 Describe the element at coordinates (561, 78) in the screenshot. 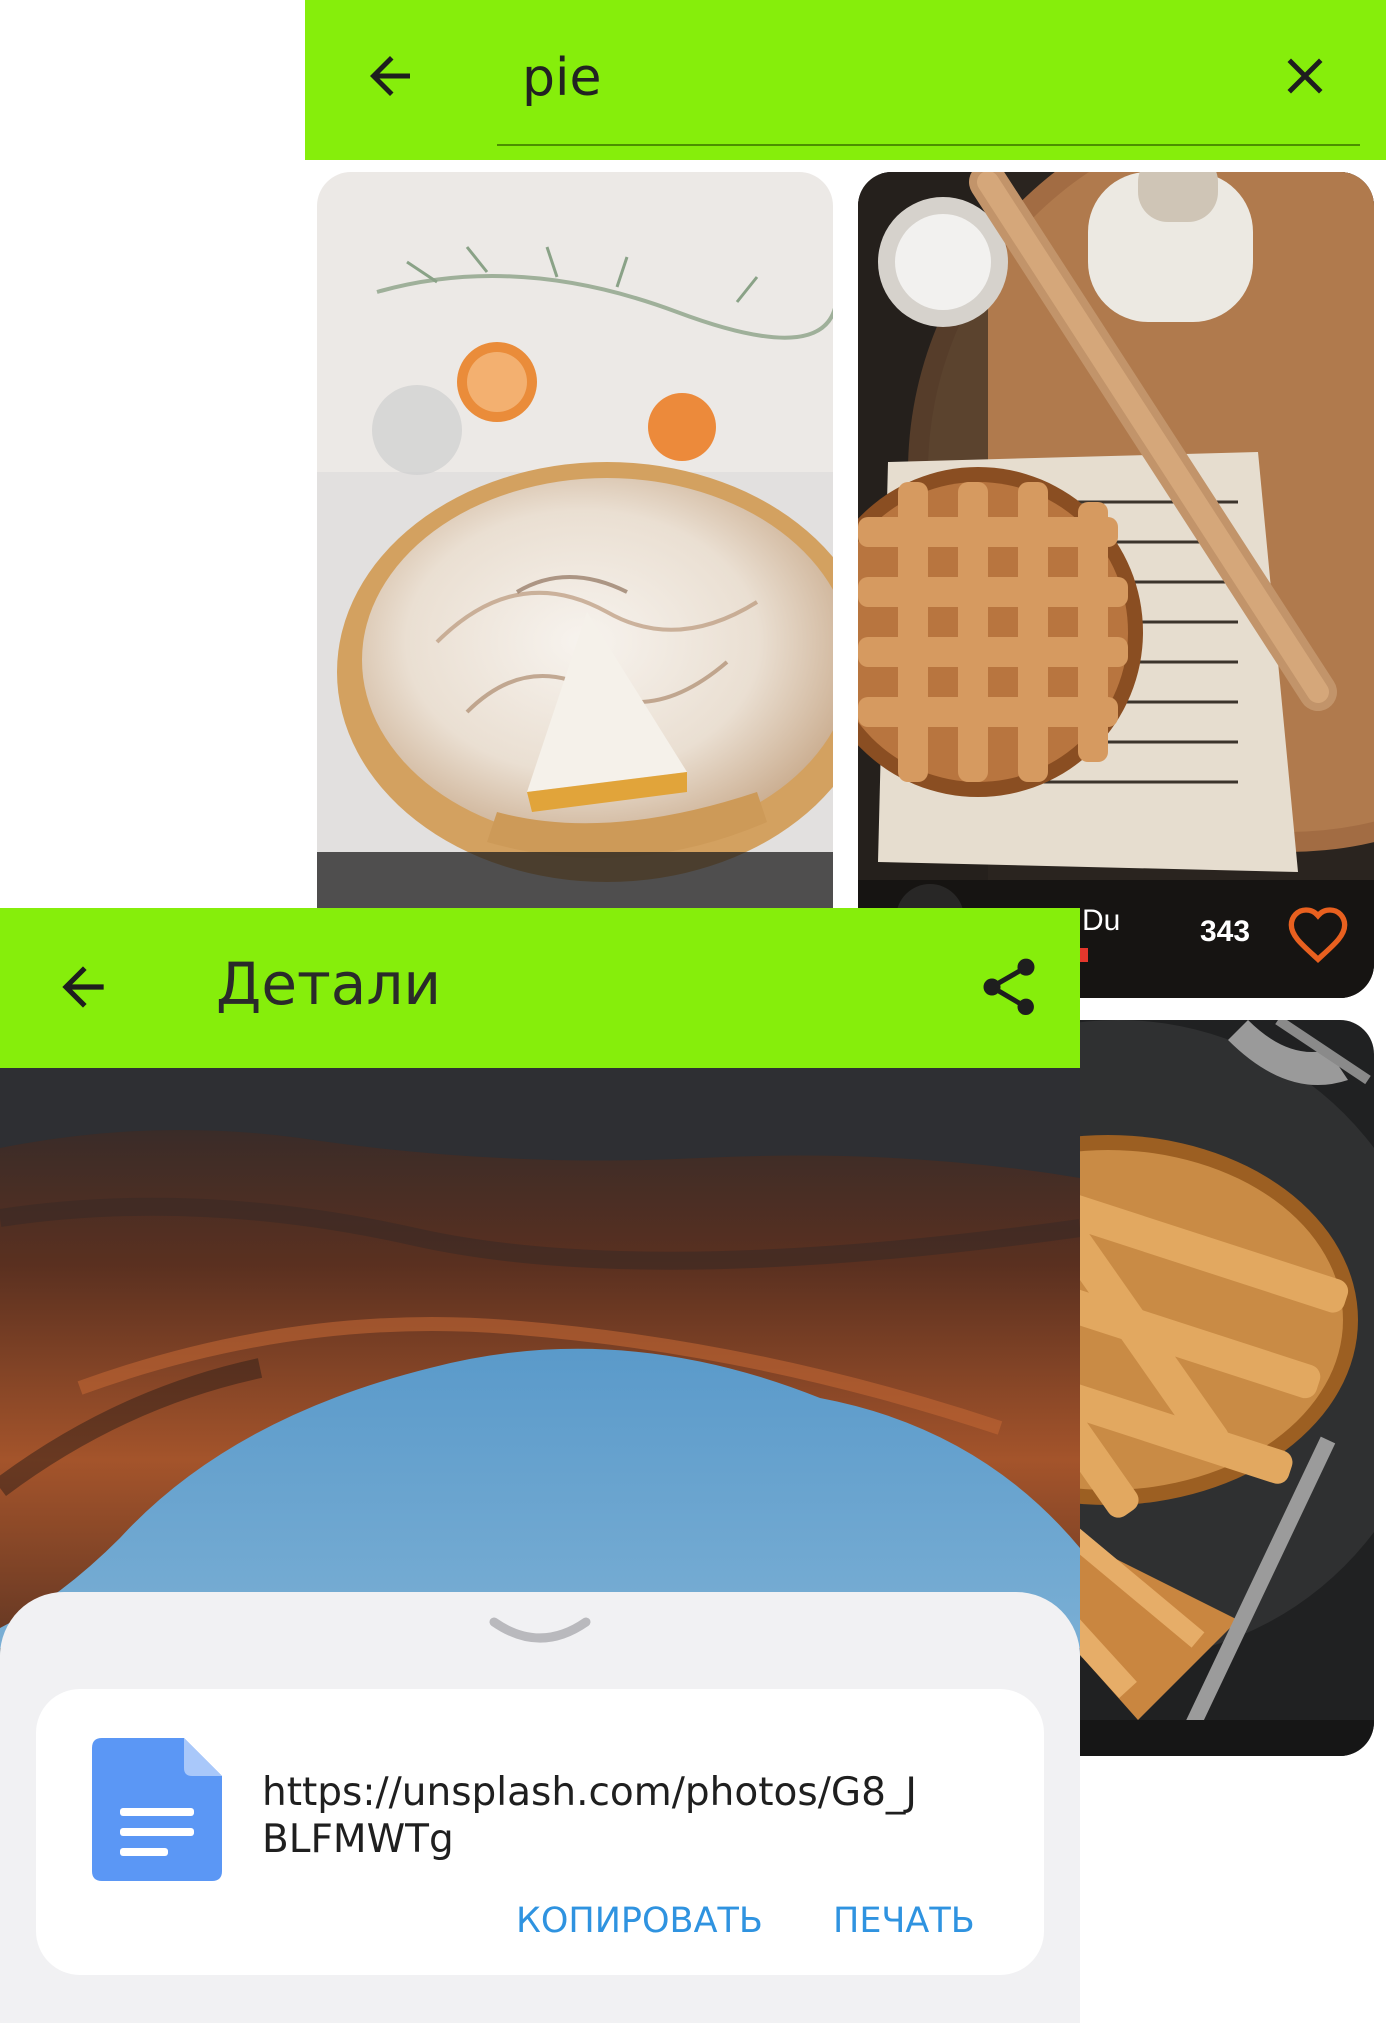

I see `search-input: pie` at that location.